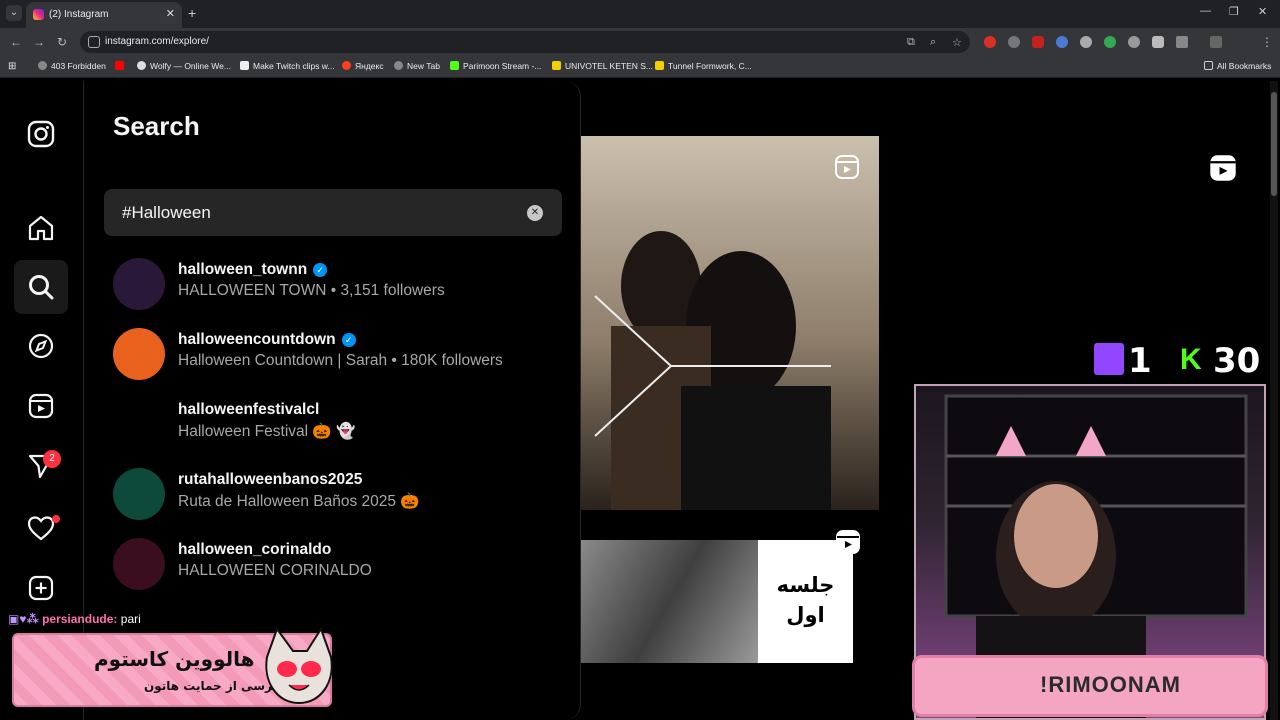  I want to click on scrollbar-thumb, so click(1274, 144).